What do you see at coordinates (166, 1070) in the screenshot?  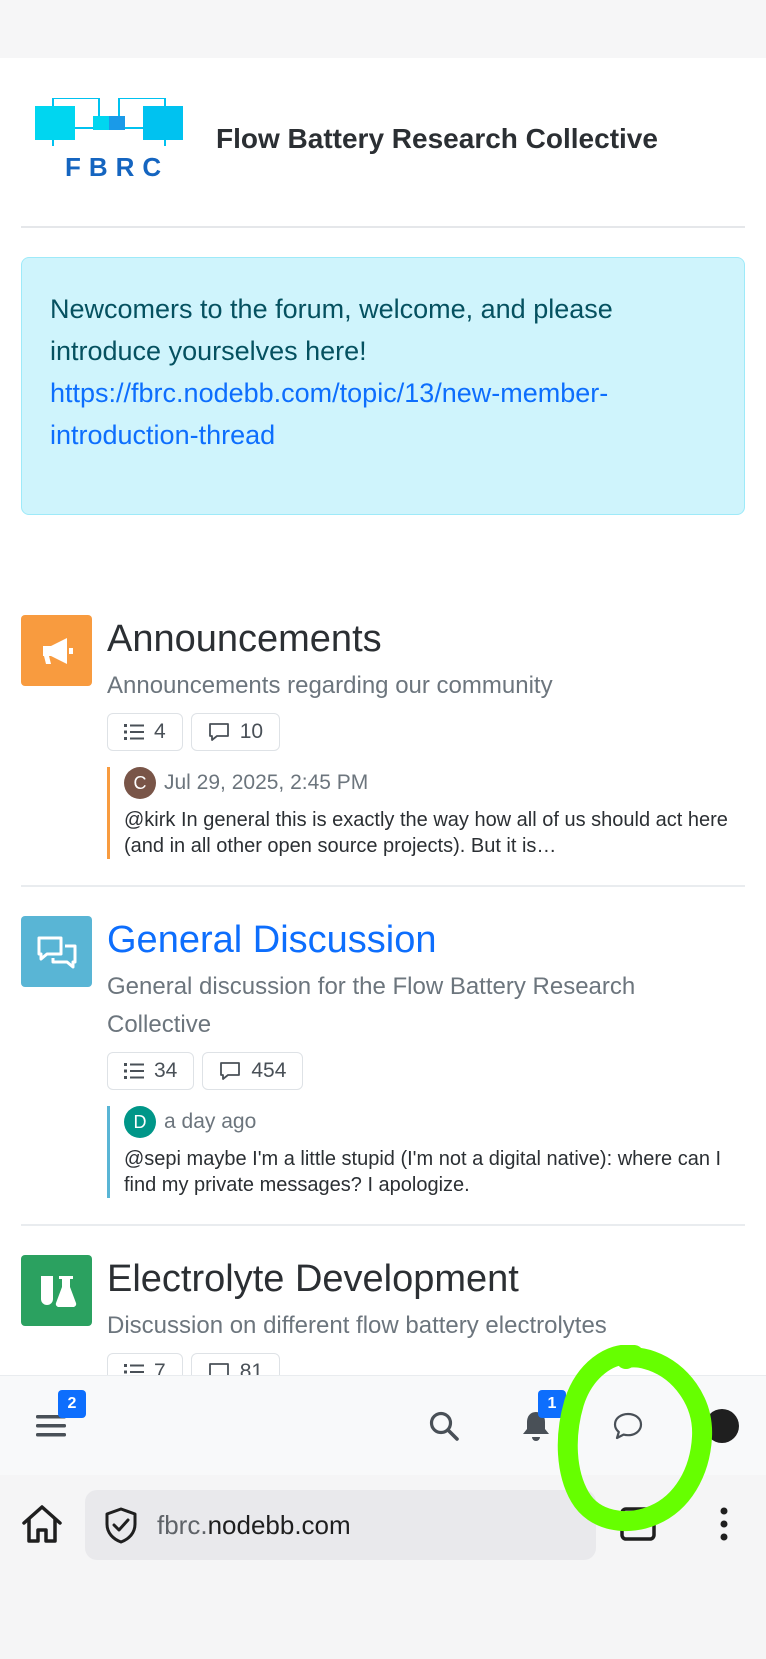 I see `topic-count-value: 34` at bounding box center [166, 1070].